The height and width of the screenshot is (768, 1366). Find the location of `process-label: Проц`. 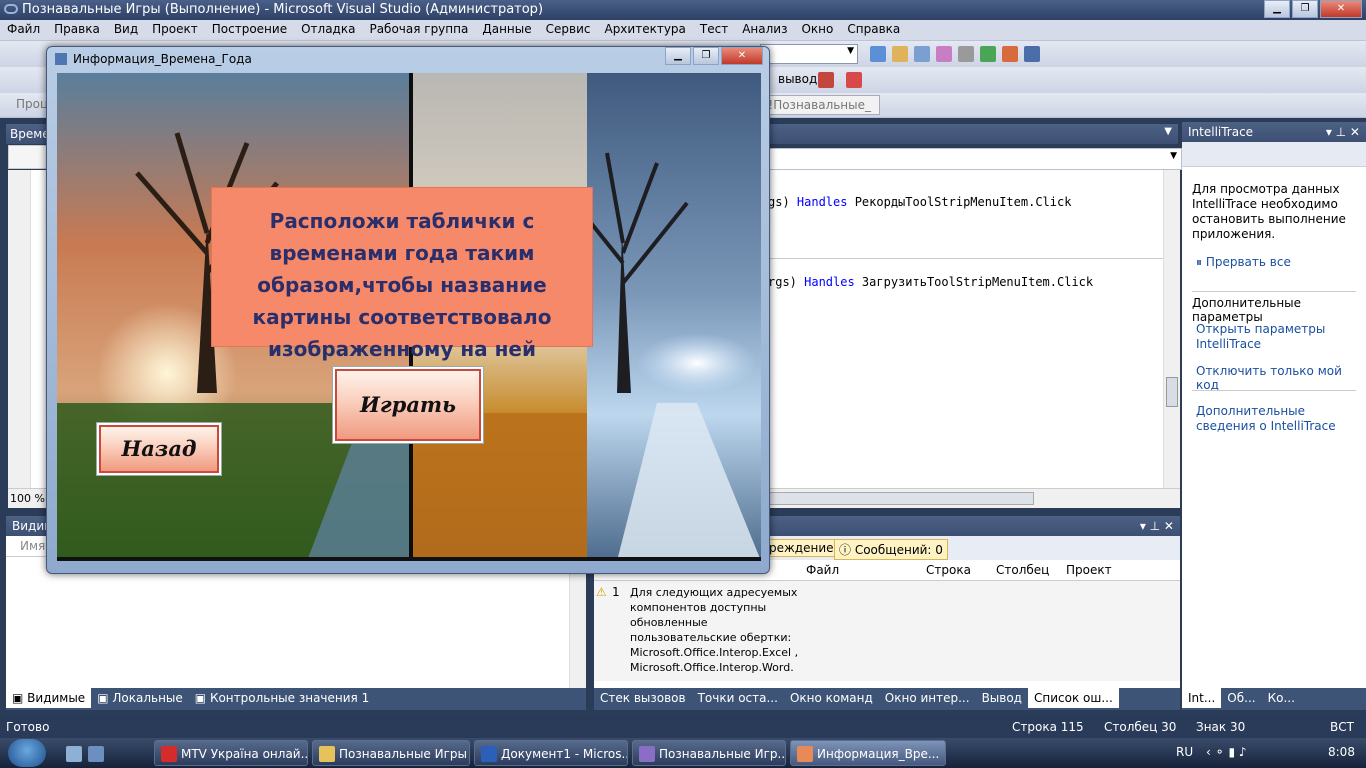

process-label: Проц is located at coordinates (32, 104).